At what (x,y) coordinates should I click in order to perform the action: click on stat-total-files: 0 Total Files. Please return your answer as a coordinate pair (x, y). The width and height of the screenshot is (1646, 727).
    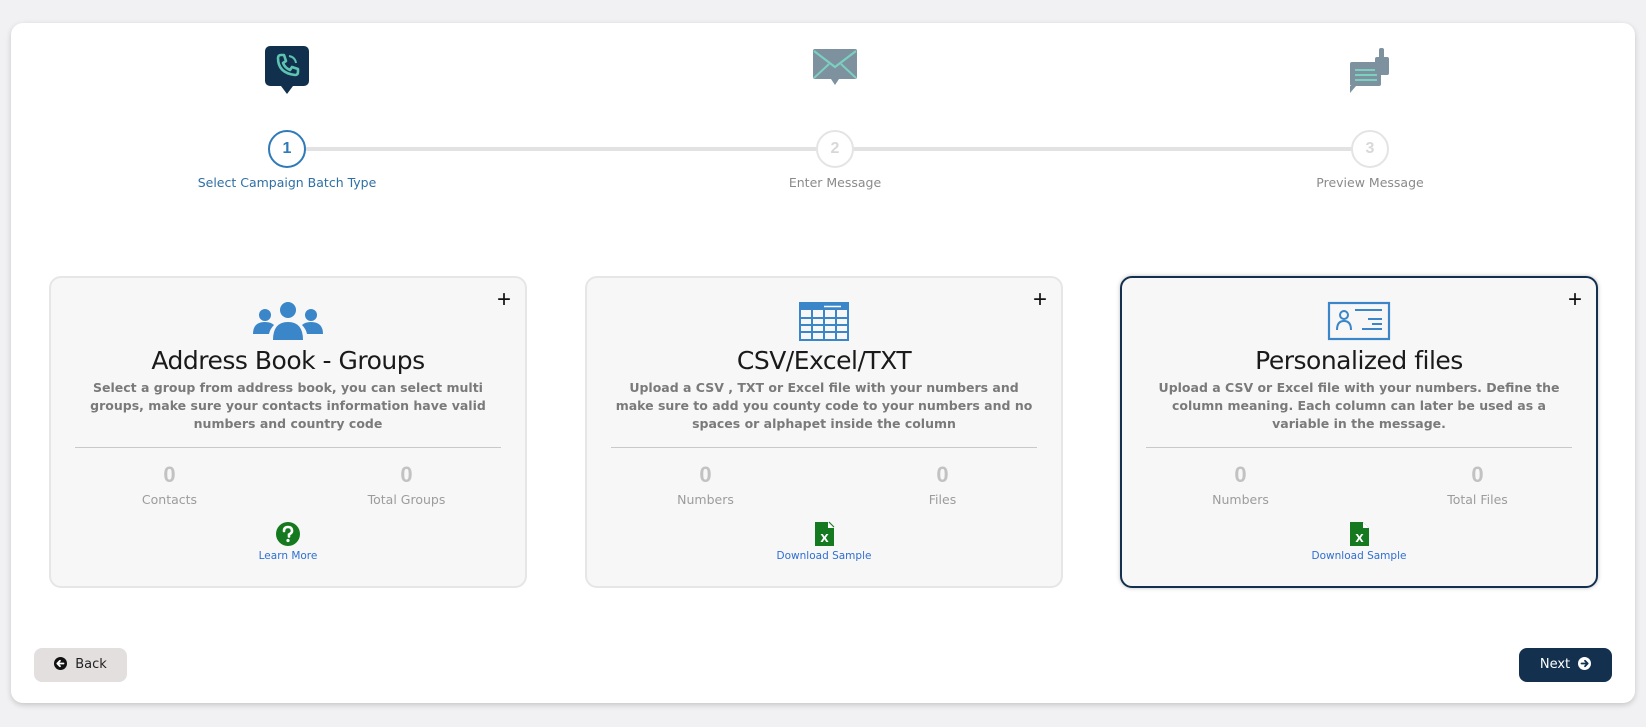
    Looking at the image, I should click on (1477, 484).